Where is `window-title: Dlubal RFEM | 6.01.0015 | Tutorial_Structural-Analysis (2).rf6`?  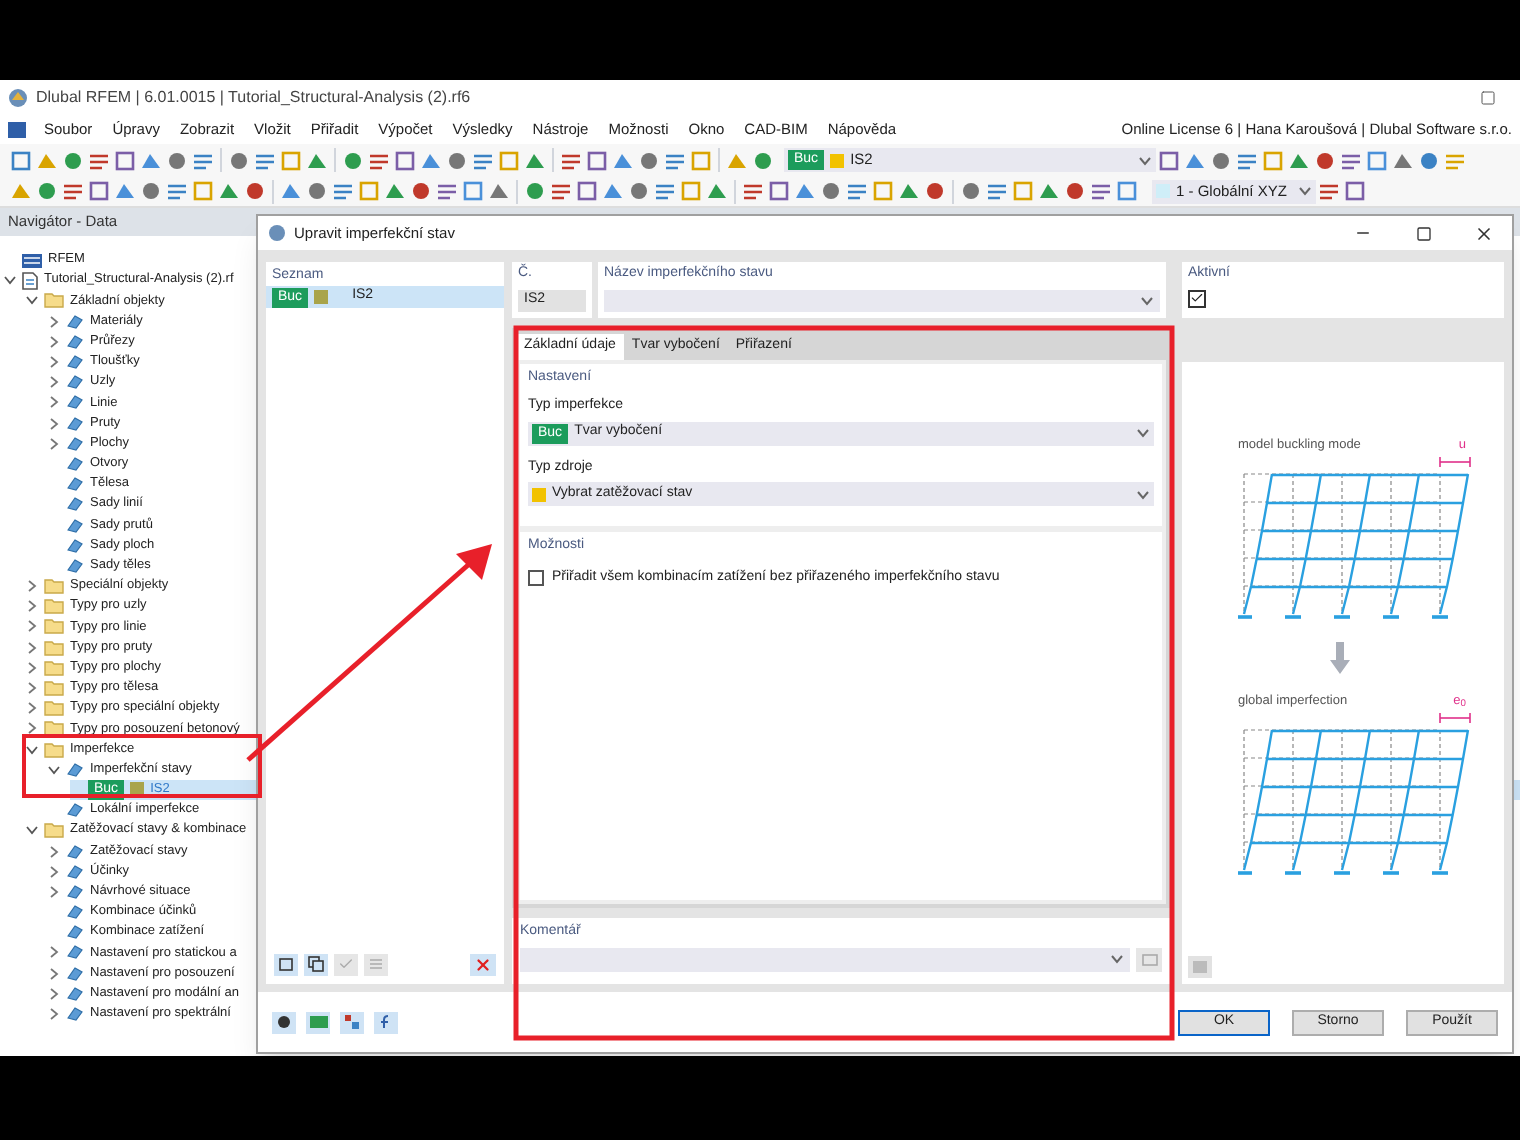 window-title: Dlubal RFEM | 6.01.0015 | Tutorial_Structural-Analysis (2).rf6 is located at coordinates (253, 98).